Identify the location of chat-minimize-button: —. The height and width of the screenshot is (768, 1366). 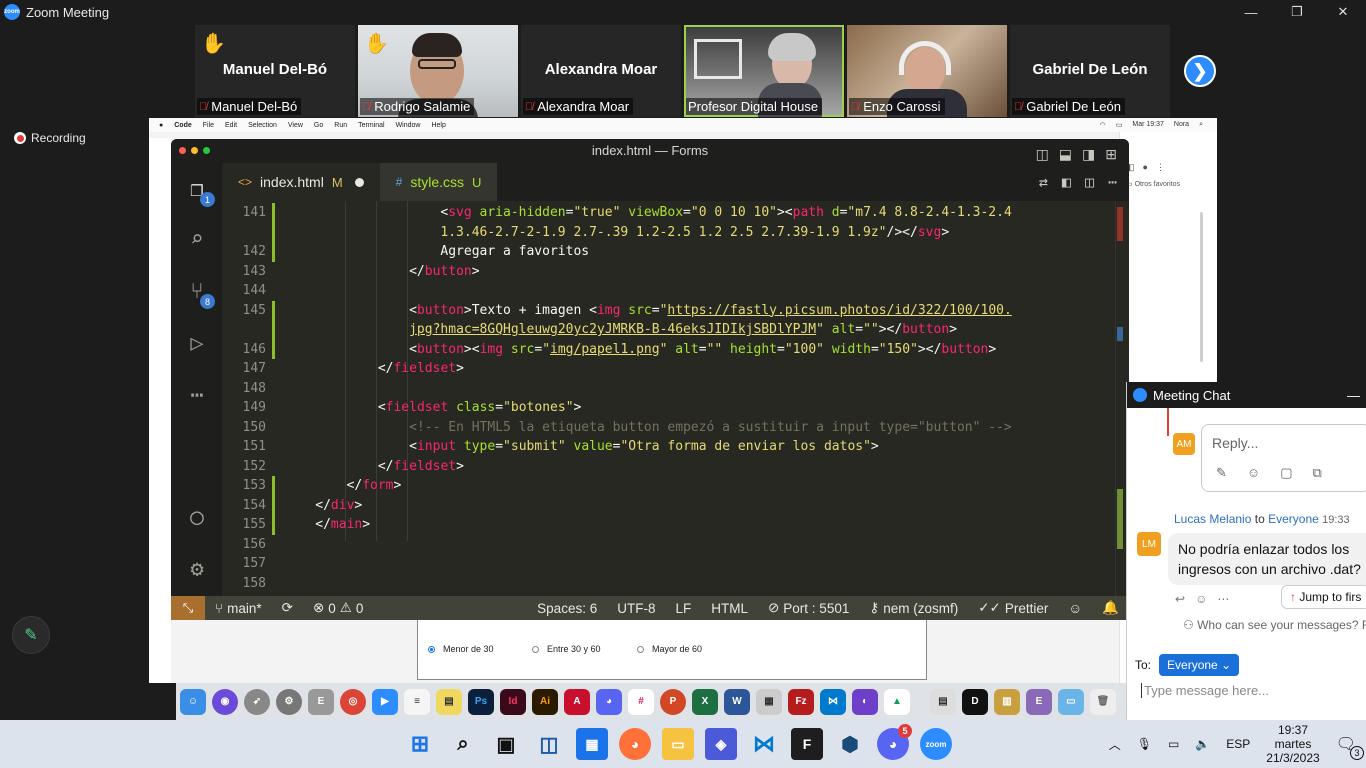
(1356, 395).